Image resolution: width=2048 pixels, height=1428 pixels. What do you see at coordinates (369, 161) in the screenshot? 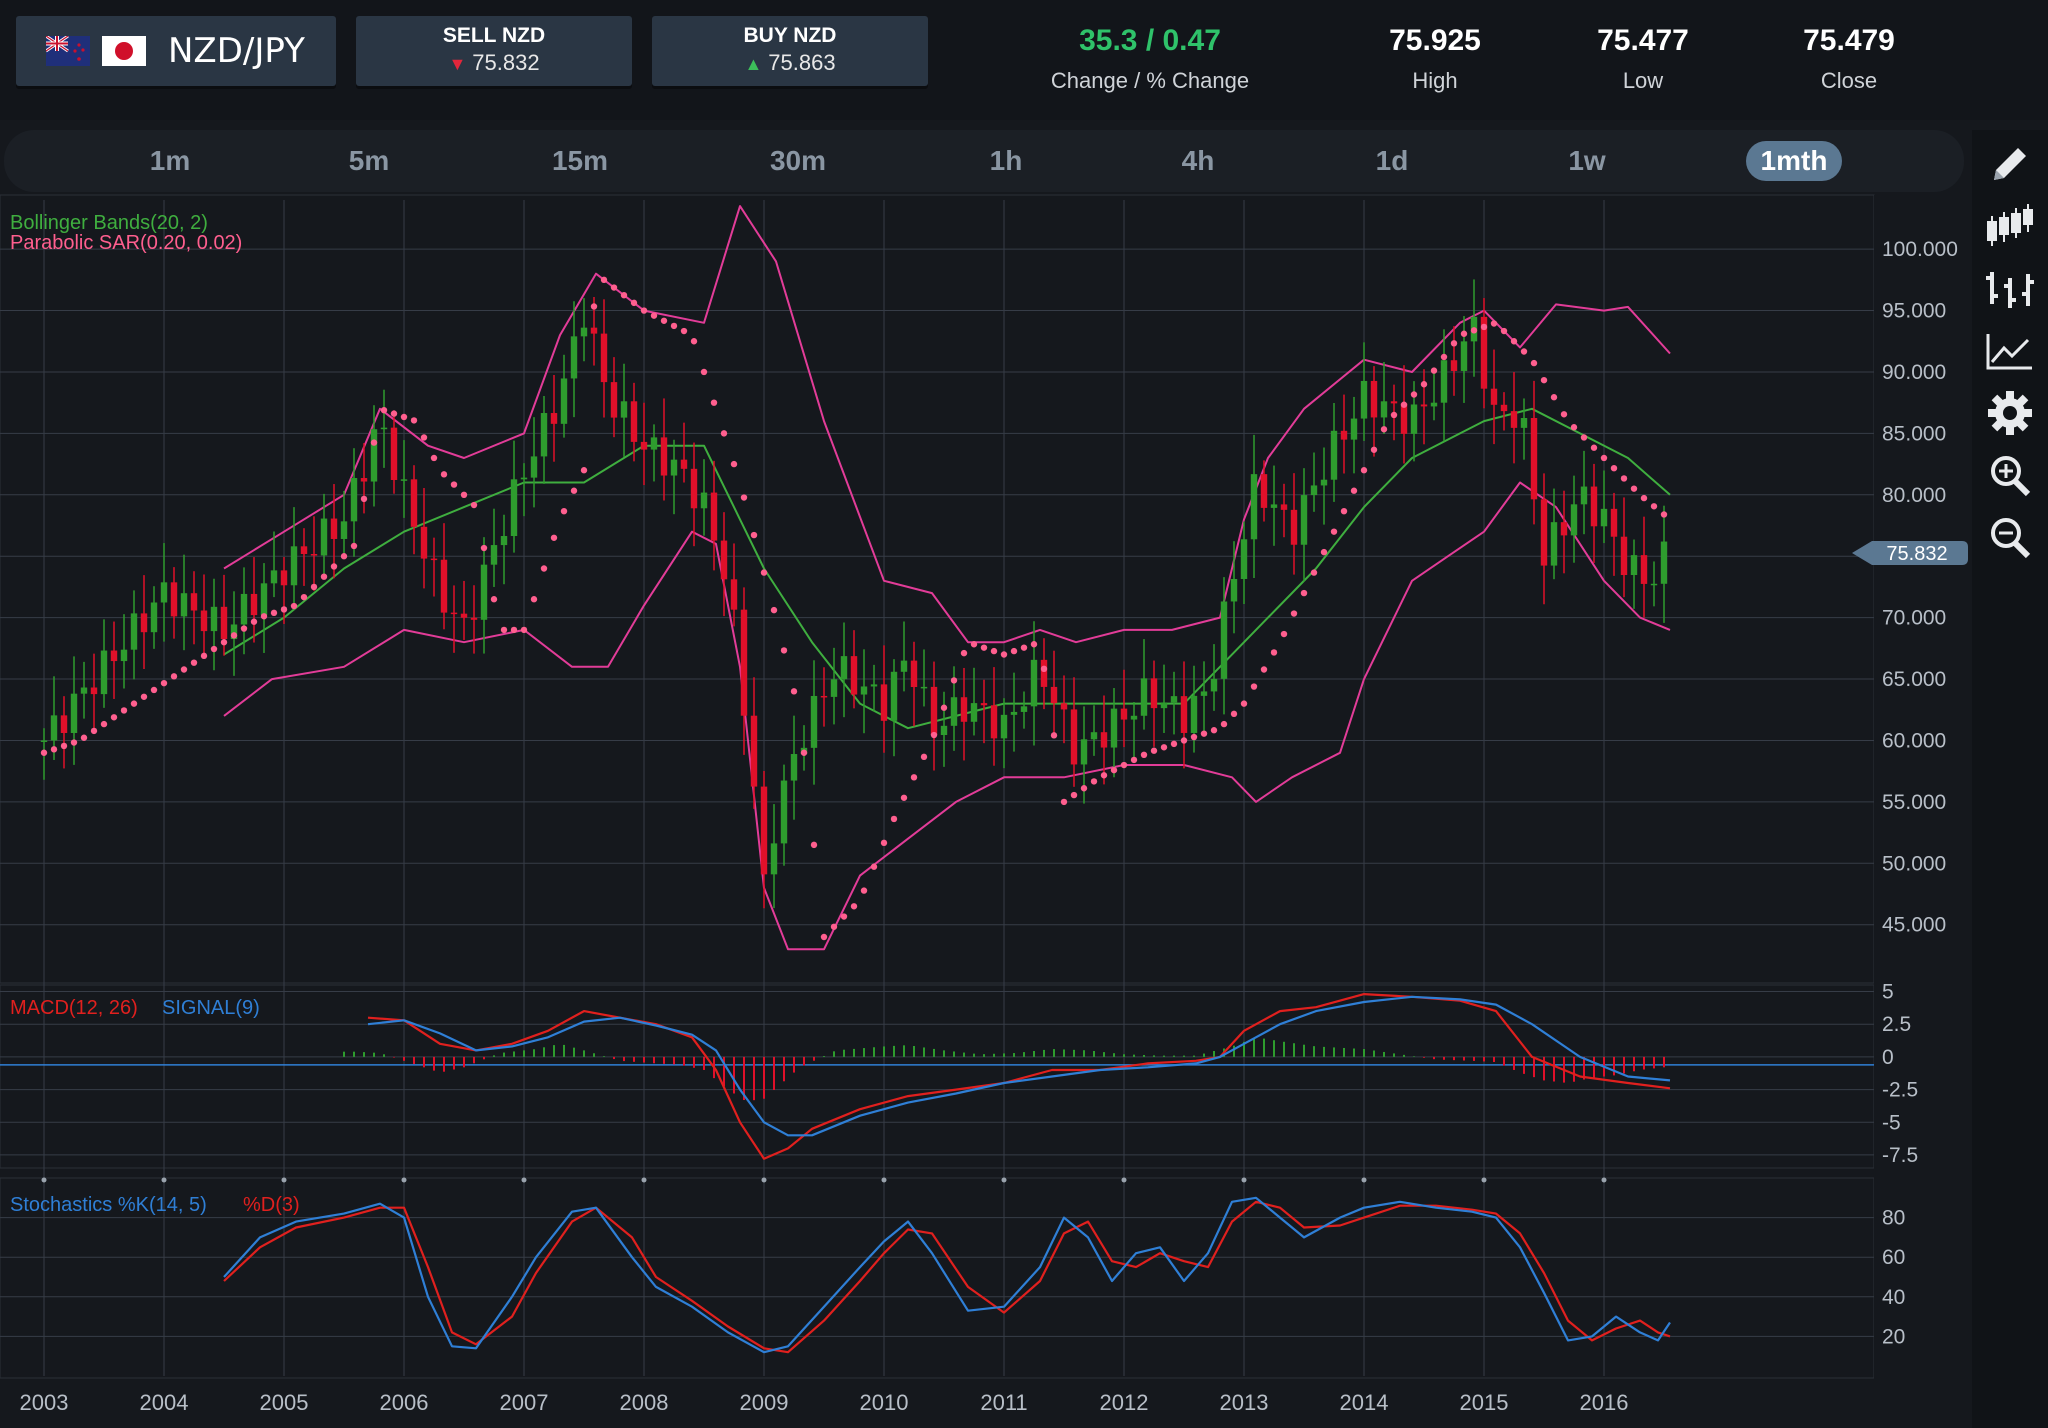
I see `timeframe-5m: 5m` at bounding box center [369, 161].